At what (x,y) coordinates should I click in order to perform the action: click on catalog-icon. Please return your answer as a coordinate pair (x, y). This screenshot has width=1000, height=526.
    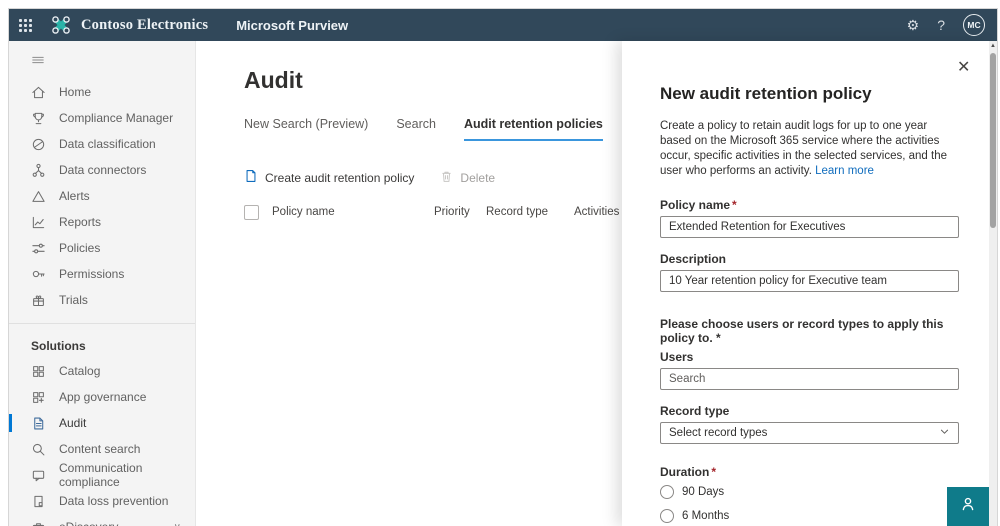
    Looking at the image, I should click on (38, 371).